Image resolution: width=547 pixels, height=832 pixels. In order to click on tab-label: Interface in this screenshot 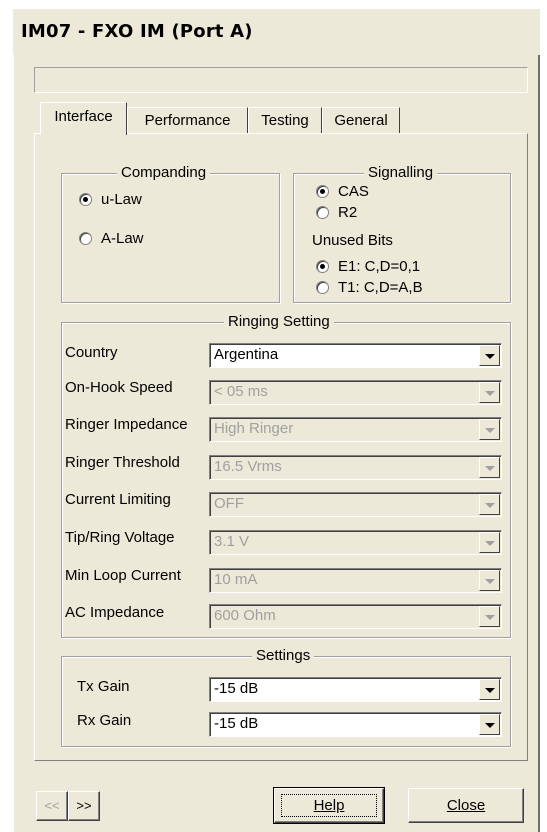, I will do `click(83, 116)`.